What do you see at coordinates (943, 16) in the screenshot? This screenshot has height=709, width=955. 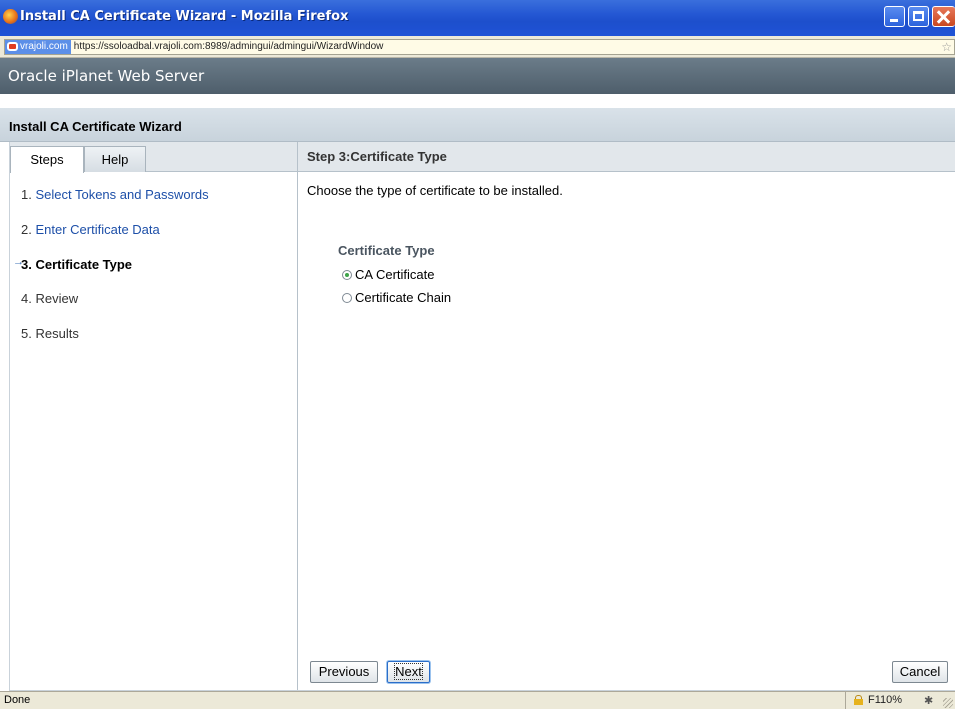 I see `close-button` at bounding box center [943, 16].